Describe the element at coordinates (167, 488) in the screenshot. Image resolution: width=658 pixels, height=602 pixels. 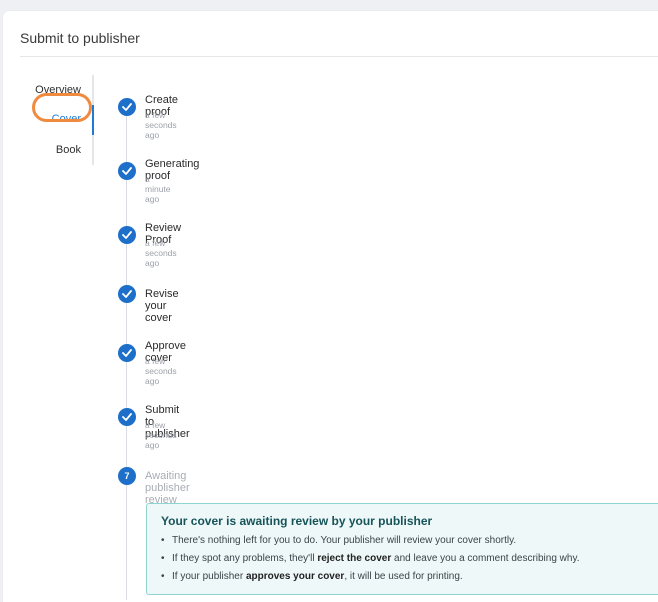
I see `step-title-awaiting-review: Awaiting publisher review` at that location.